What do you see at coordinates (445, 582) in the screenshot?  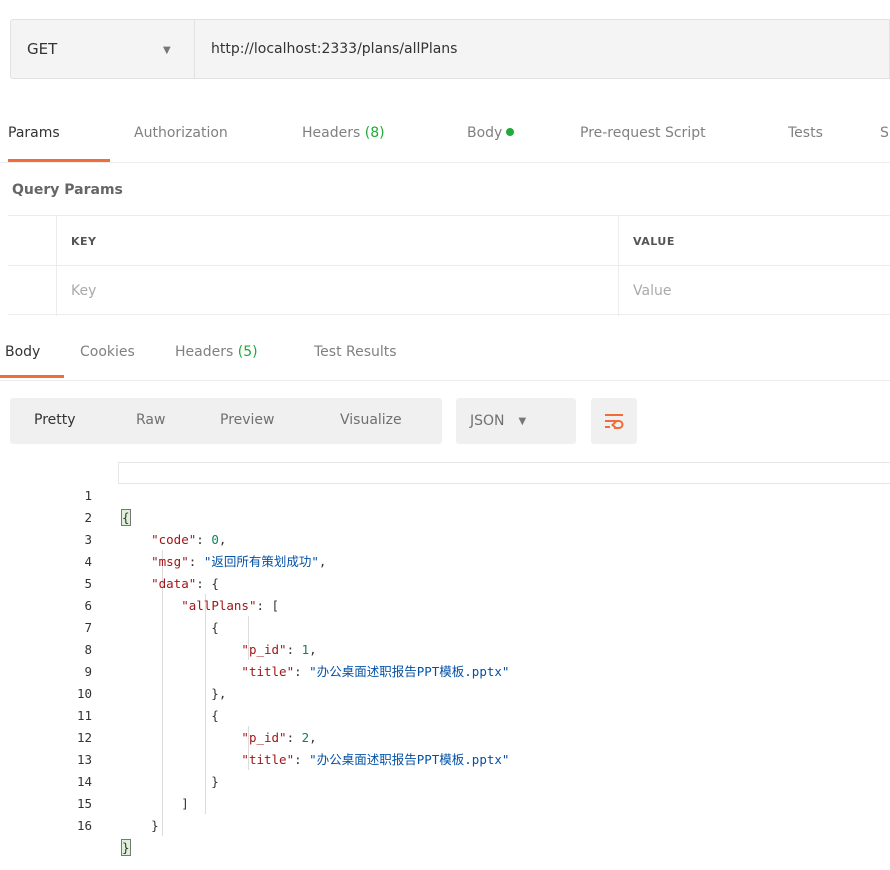 I see `code-line: 5 "allPlans": [` at bounding box center [445, 582].